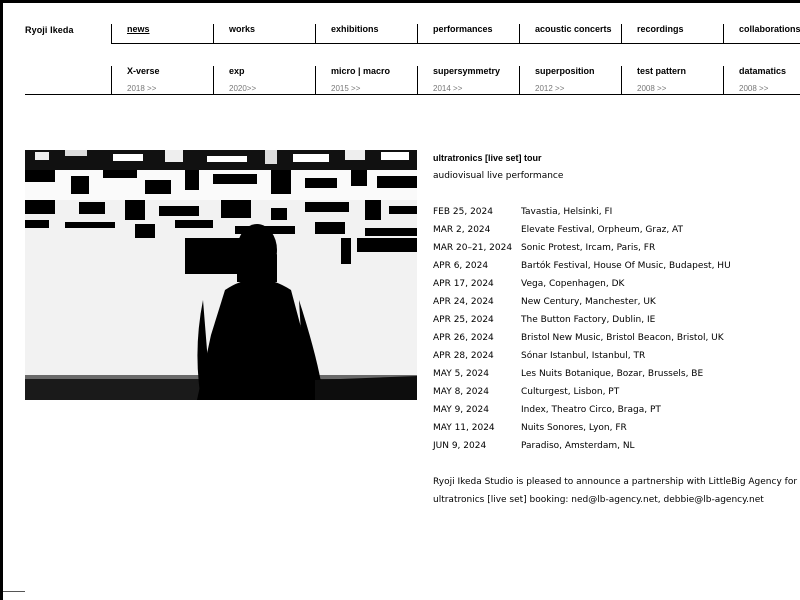  Describe the element at coordinates (461, 266) in the screenshot. I see `tour-date: APR 6, 2024` at that location.